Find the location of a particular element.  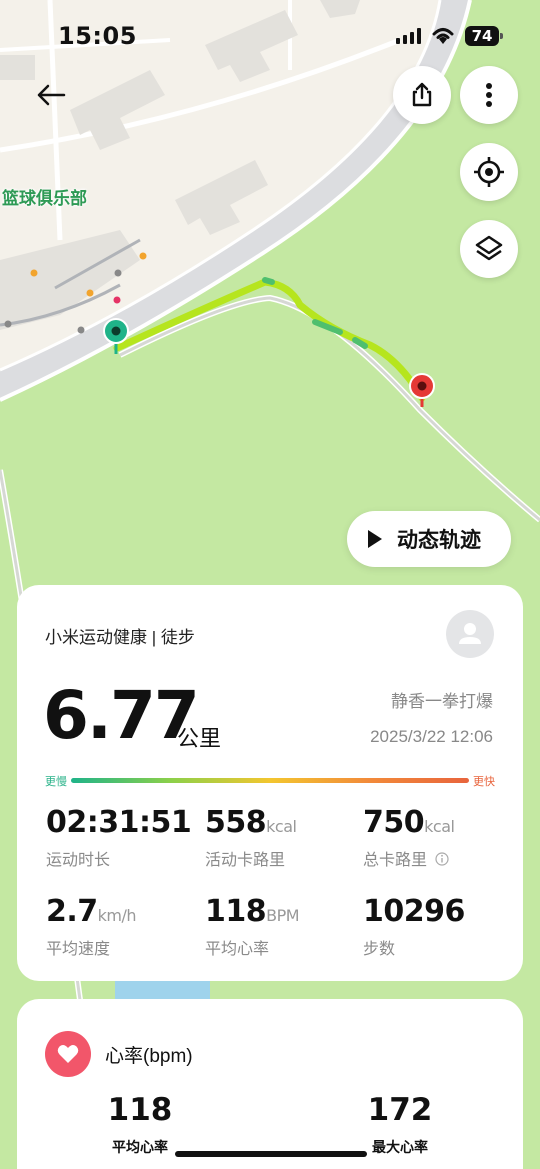

workout-source: 小米运动健康 | 徒步 is located at coordinates (120, 637).